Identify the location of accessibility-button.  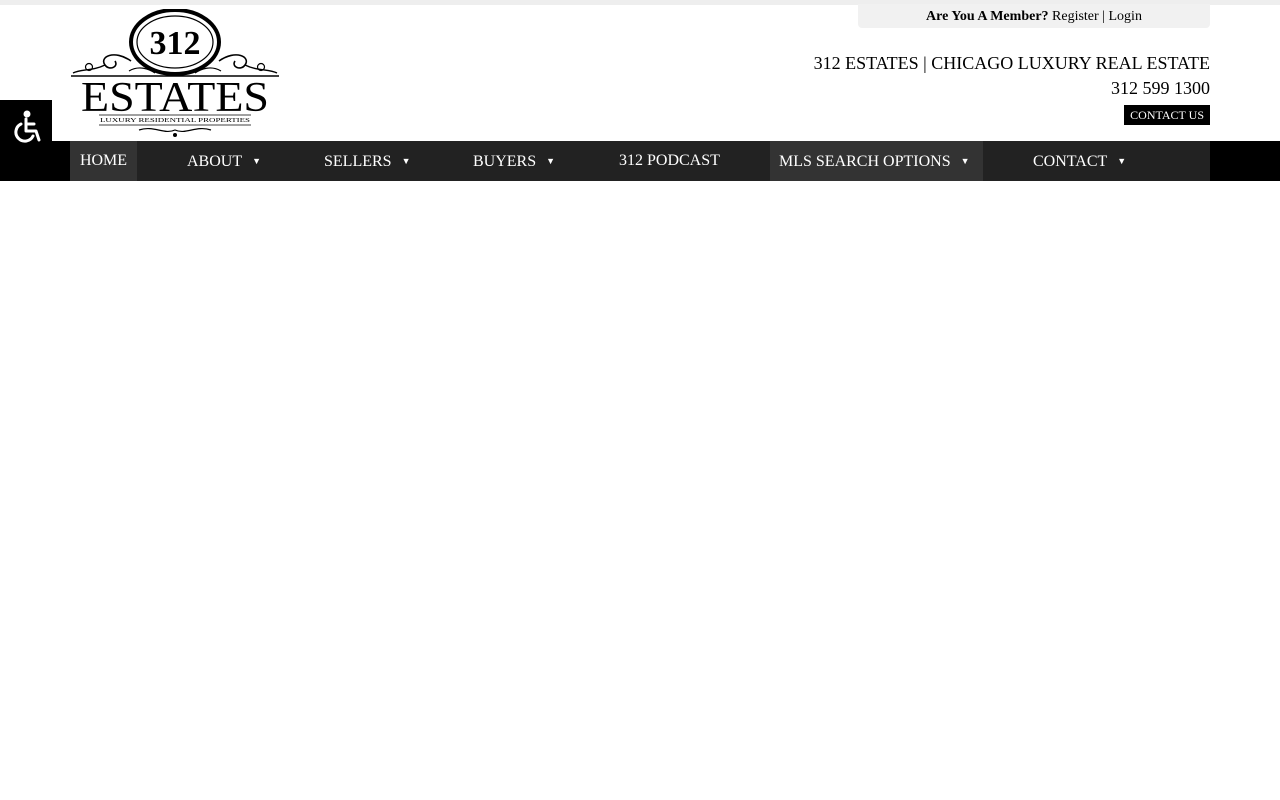
(26, 126).